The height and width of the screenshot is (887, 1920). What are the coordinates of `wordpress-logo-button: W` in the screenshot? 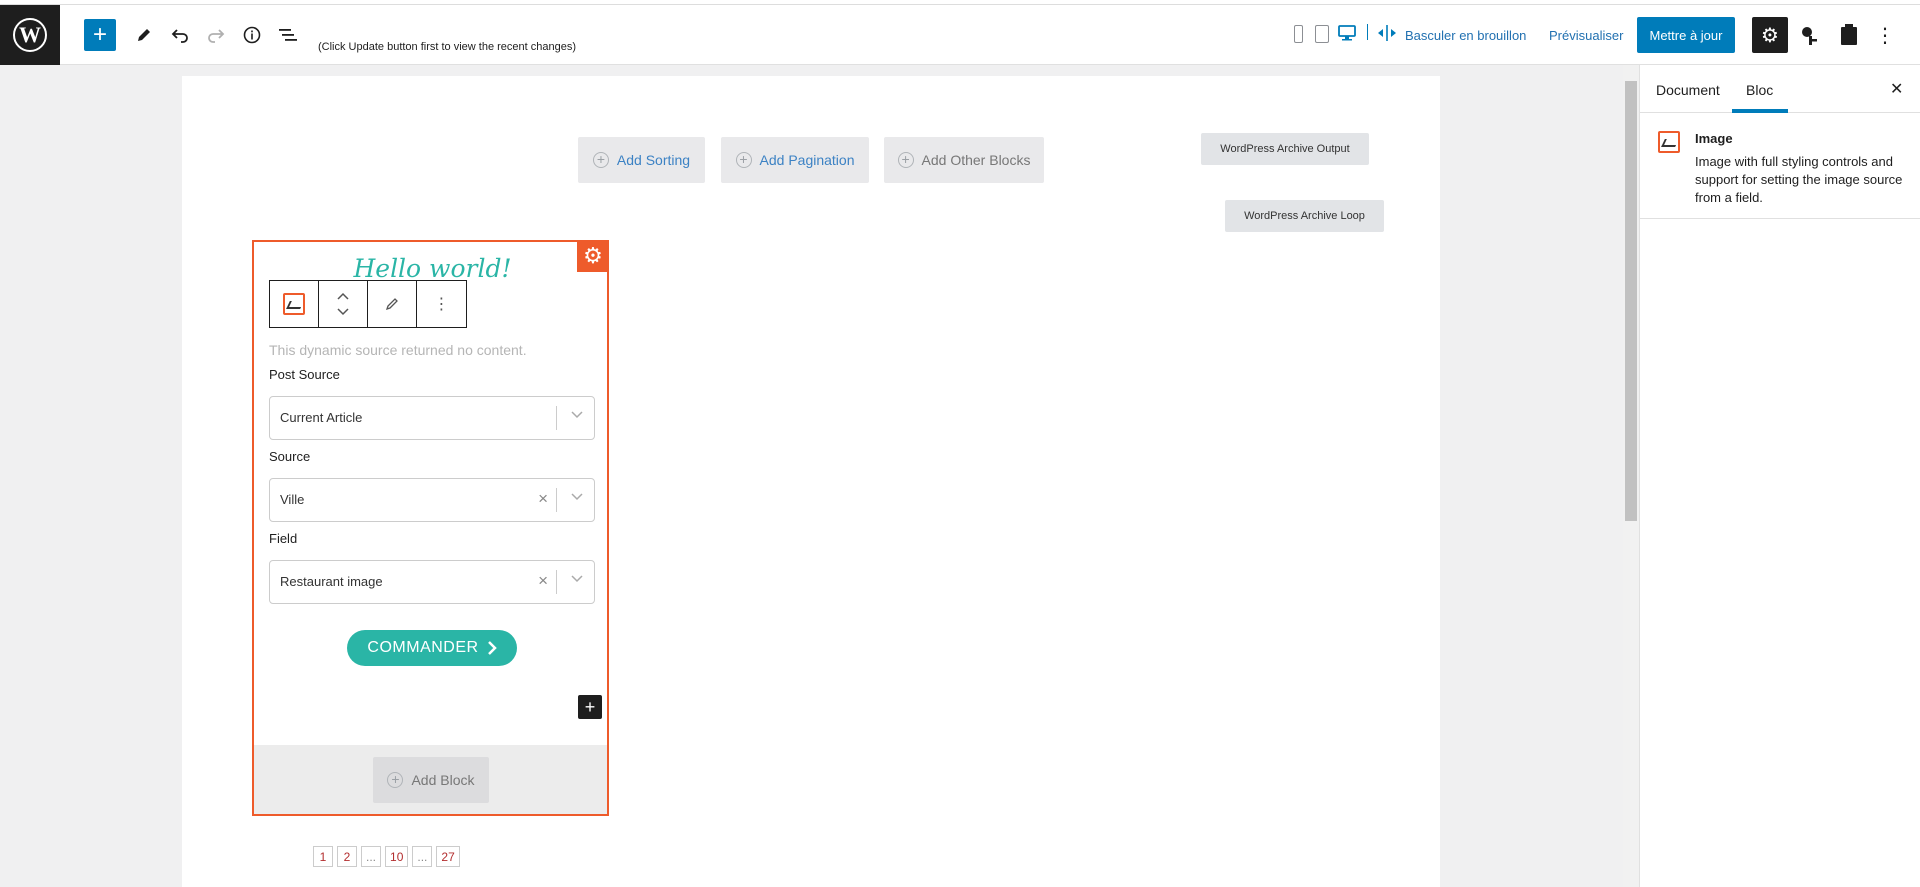 It's located at (30, 35).